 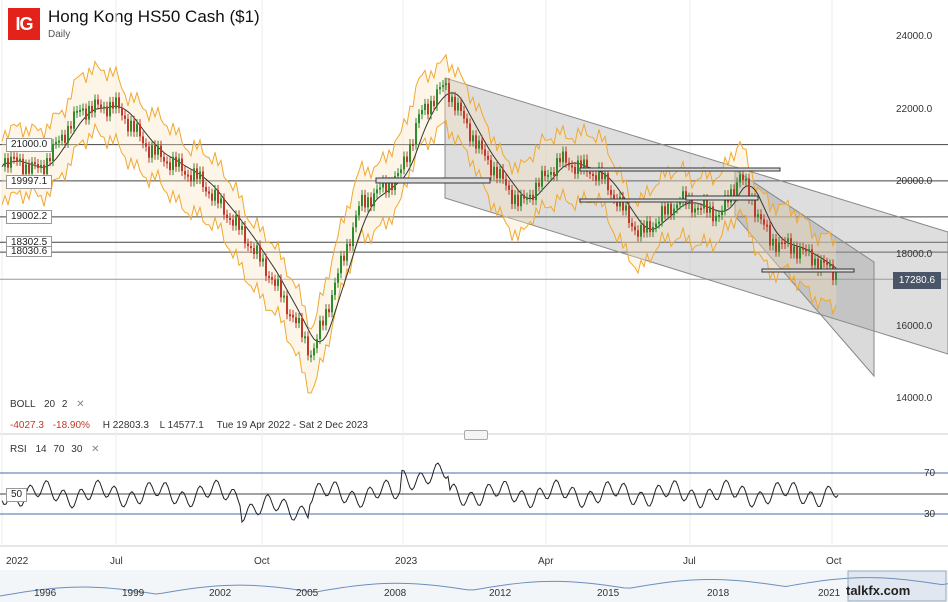 What do you see at coordinates (834, 561) in the screenshot?
I see `time-tick: Oct` at bounding box center [834, 561].